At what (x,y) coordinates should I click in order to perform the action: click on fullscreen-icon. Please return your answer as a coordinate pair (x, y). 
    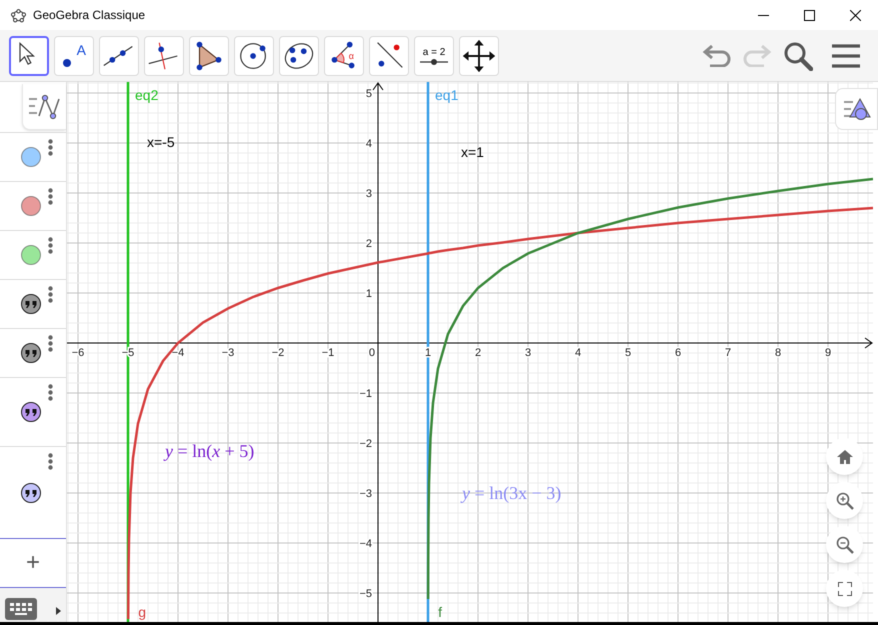
    Looking at the image, I should click on (845, 589).